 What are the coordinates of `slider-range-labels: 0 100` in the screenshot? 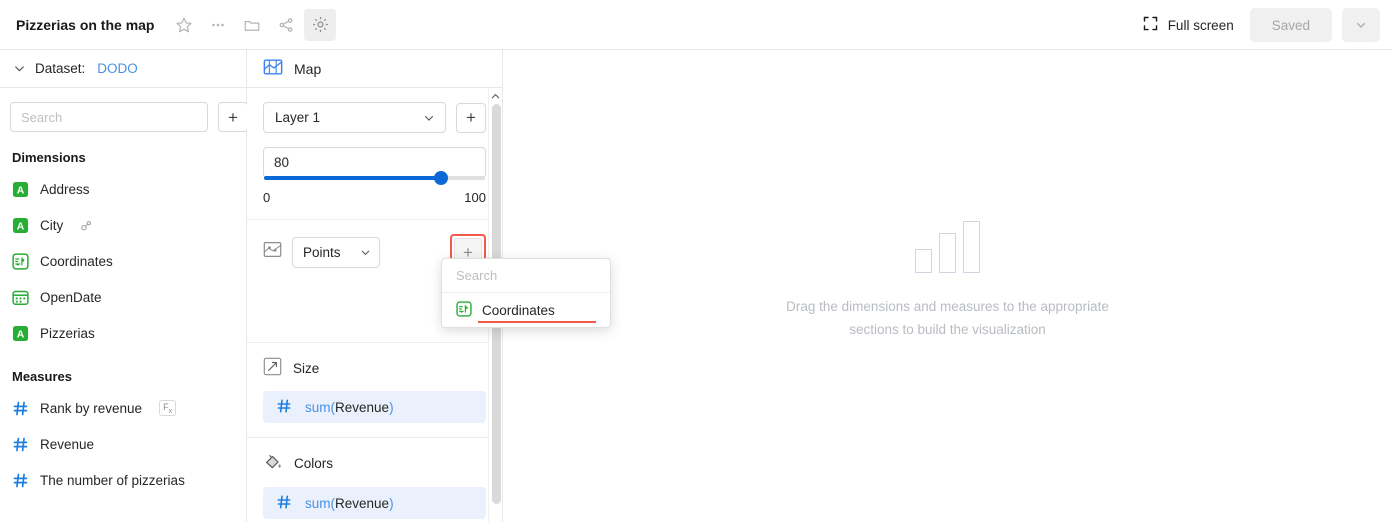 It's located at (374, 197).